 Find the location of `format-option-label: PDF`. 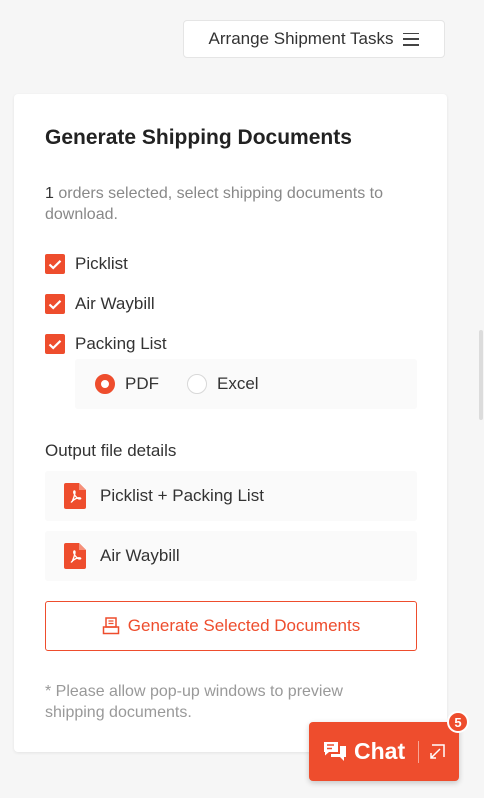

format-option-label: PDF is located at coordinates (142, 383).